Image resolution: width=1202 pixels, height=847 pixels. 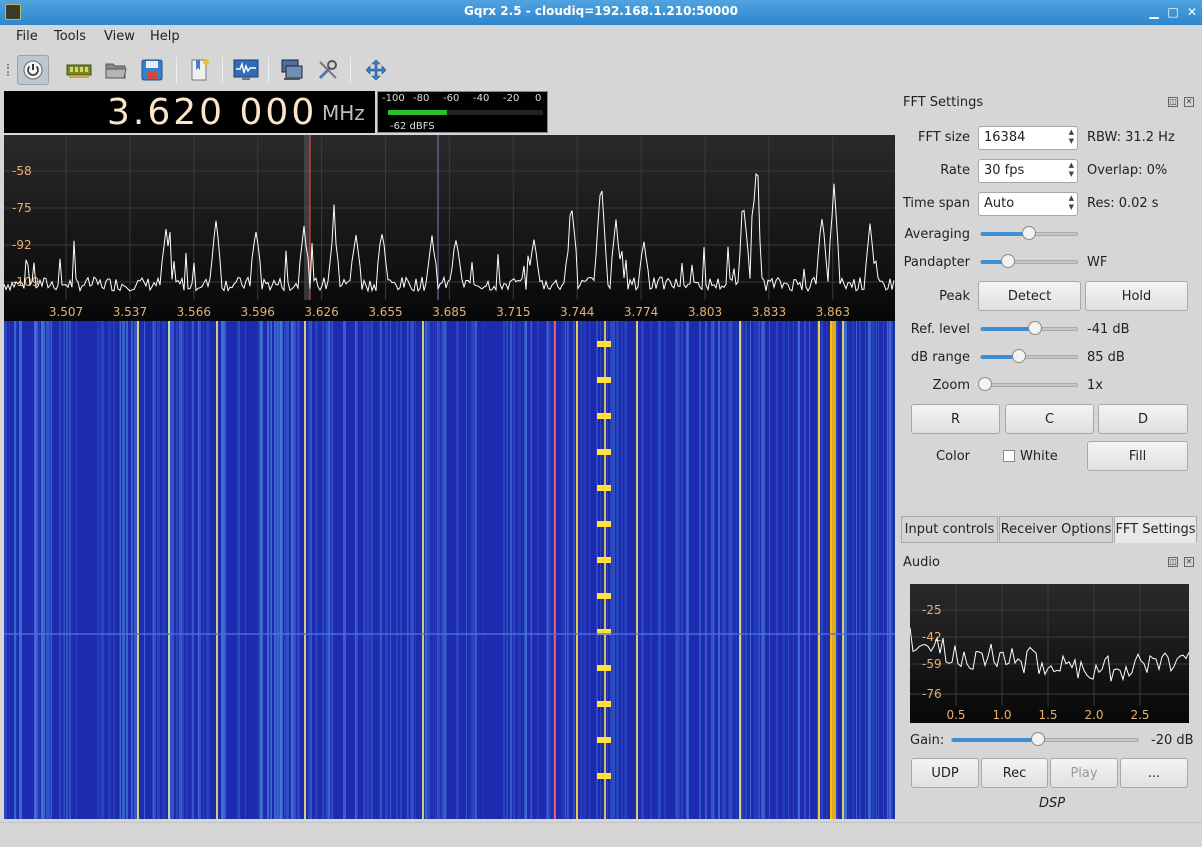 I want to click on waterfall-pulse, so click(x=604, y=416).